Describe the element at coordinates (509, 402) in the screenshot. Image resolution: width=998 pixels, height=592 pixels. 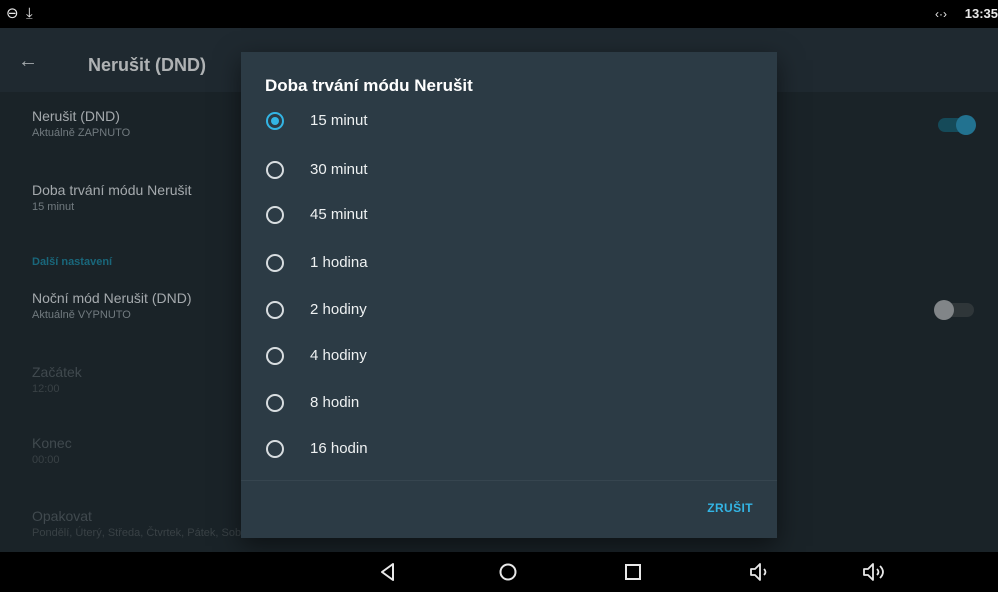
I see `duration-option: 8 hodin` at that location.